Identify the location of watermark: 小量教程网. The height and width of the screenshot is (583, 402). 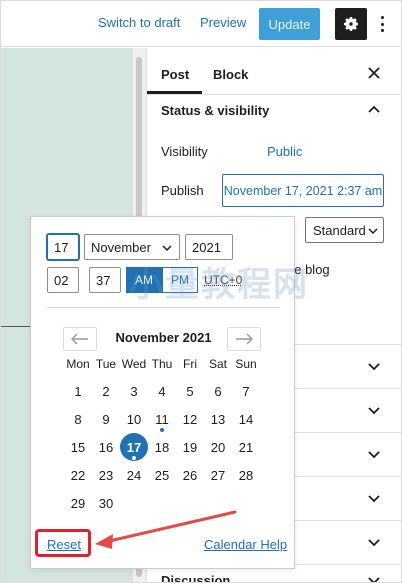
(219, 285).